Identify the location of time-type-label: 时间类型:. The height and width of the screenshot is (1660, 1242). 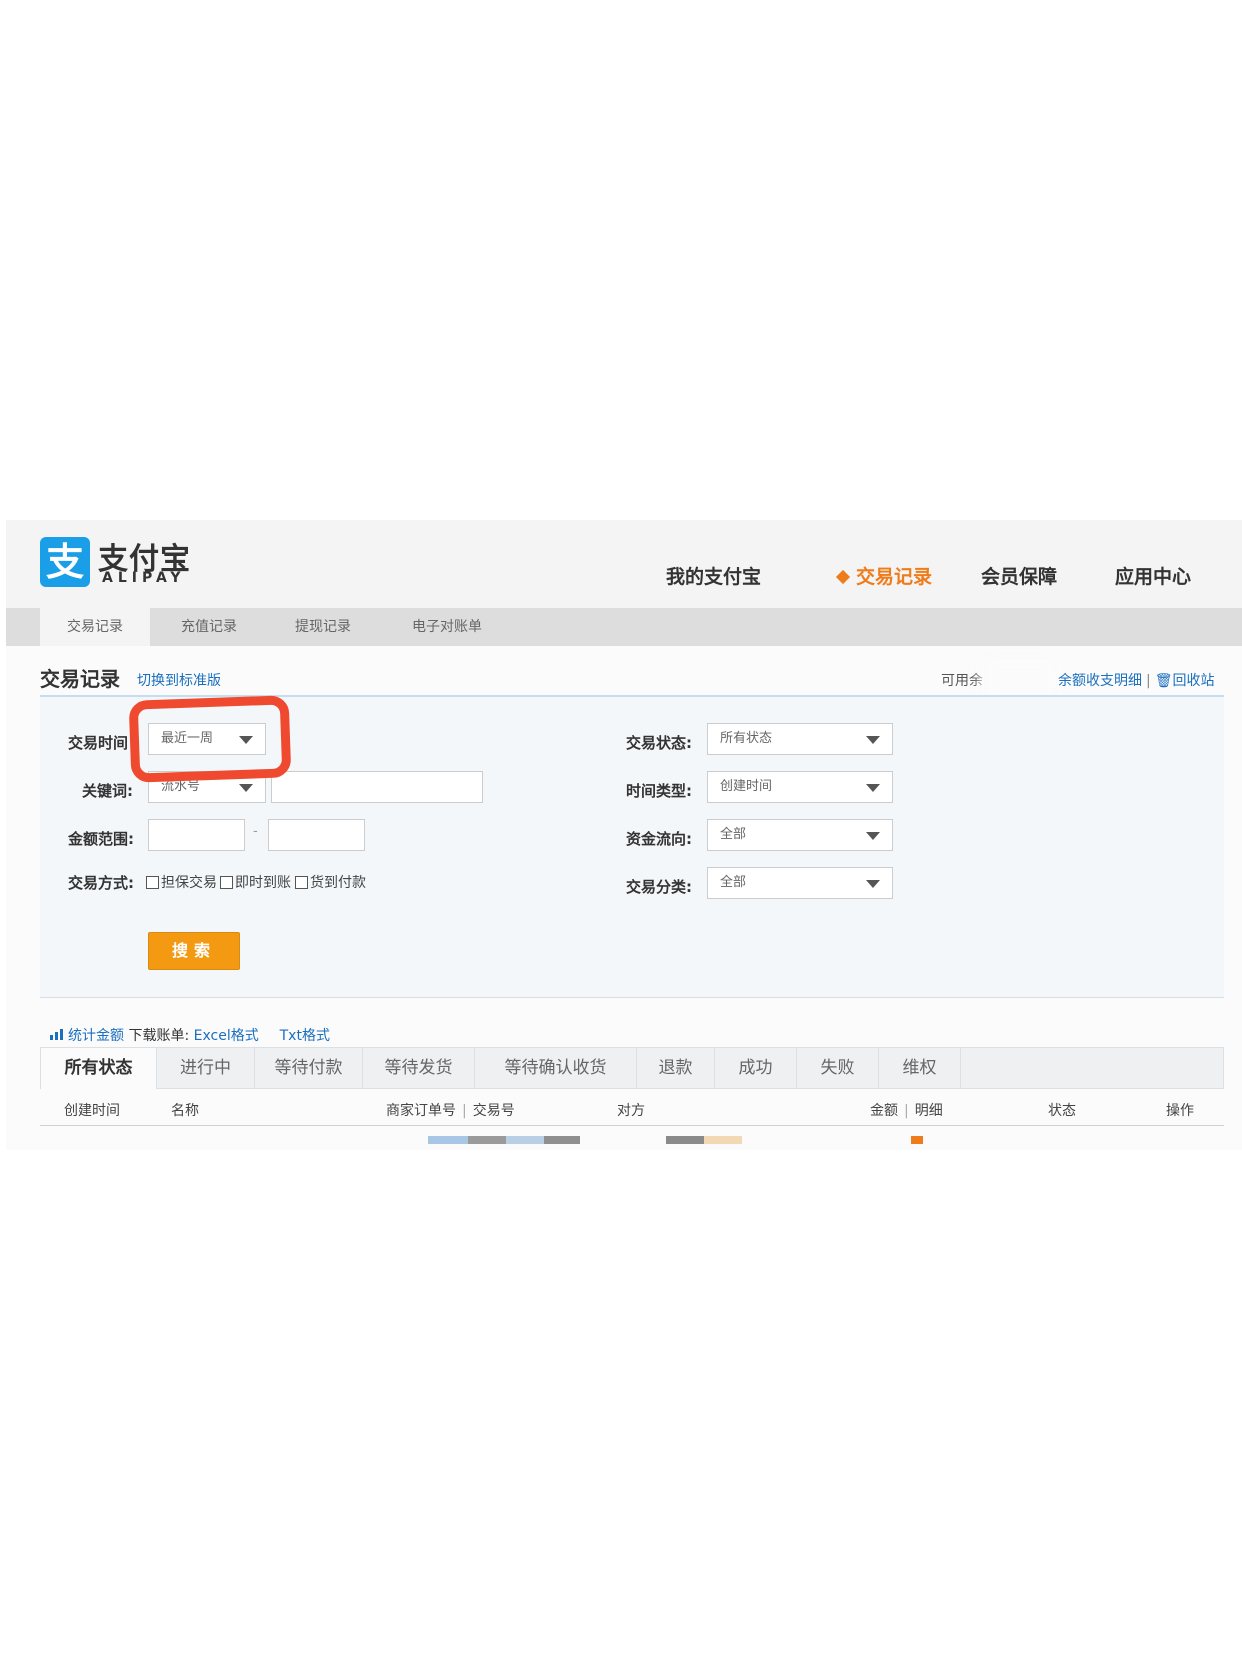
(659, 791).